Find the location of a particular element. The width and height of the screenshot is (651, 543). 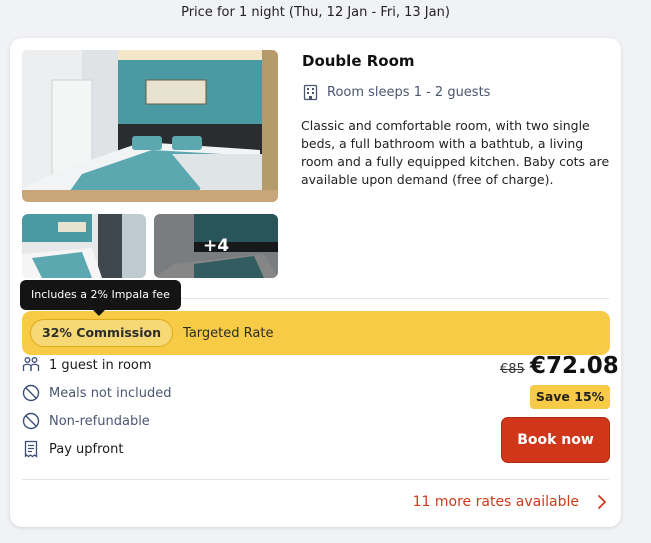

feature-label: Non-refundable is located at coordinates (99, 421).